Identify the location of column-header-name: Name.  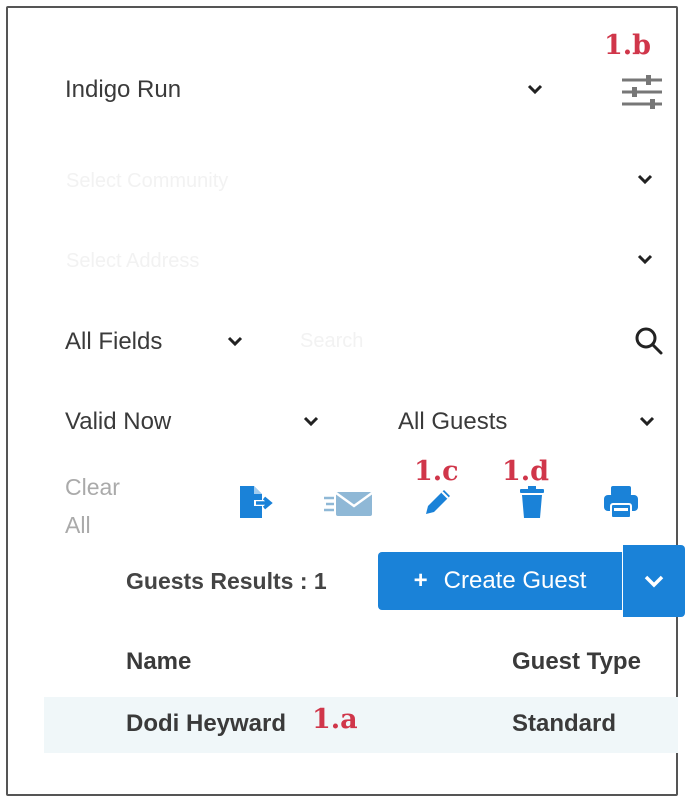
(158, 662).